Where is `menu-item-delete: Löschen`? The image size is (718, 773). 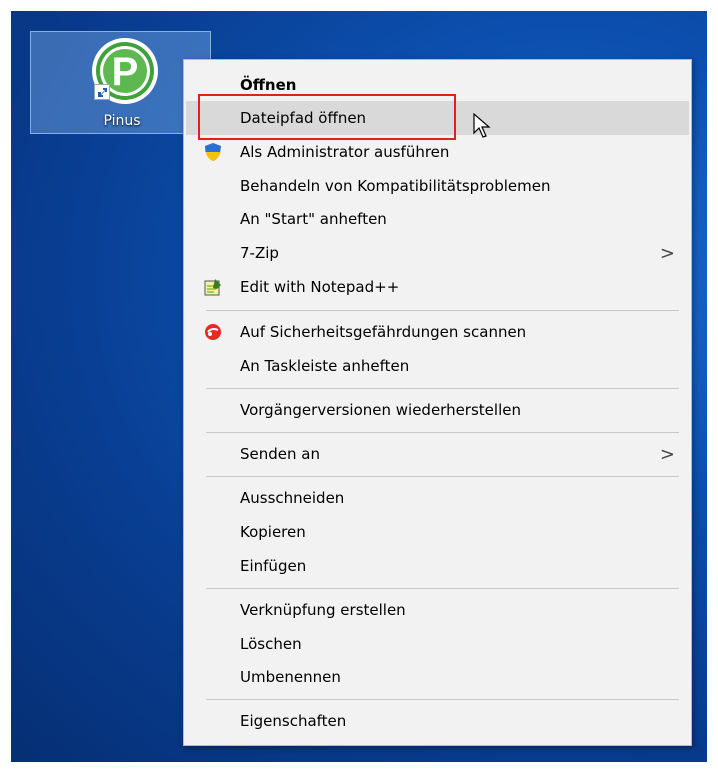
menu-item-delete: Löschen is located at coordinates (437, 644).